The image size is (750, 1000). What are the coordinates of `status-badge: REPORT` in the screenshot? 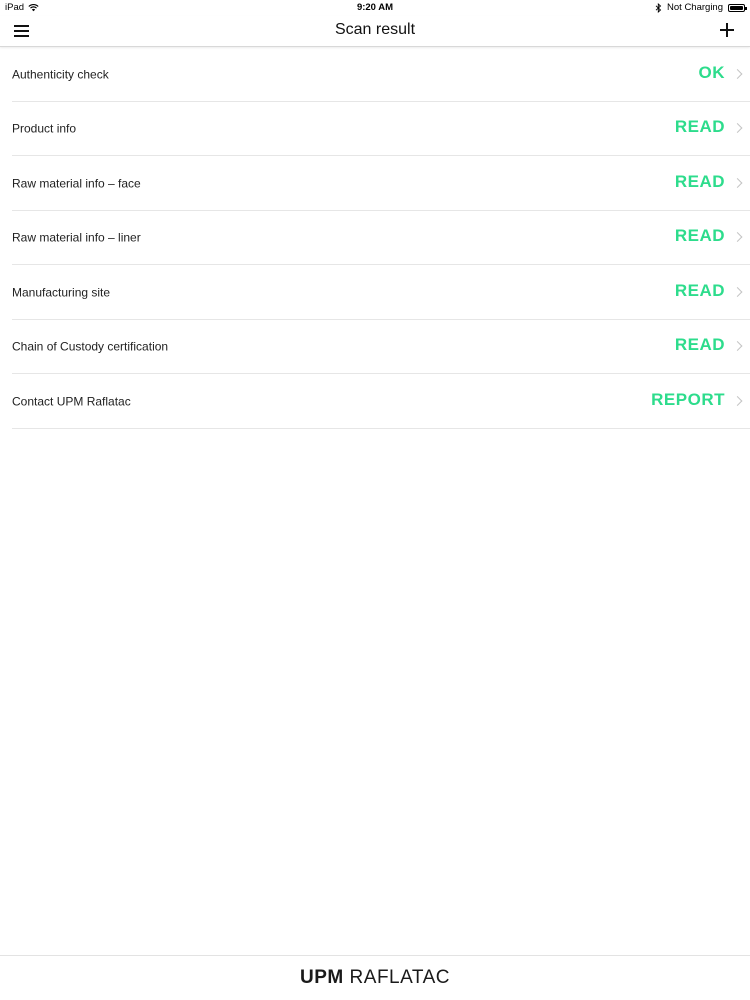 It's located at (688, 399).